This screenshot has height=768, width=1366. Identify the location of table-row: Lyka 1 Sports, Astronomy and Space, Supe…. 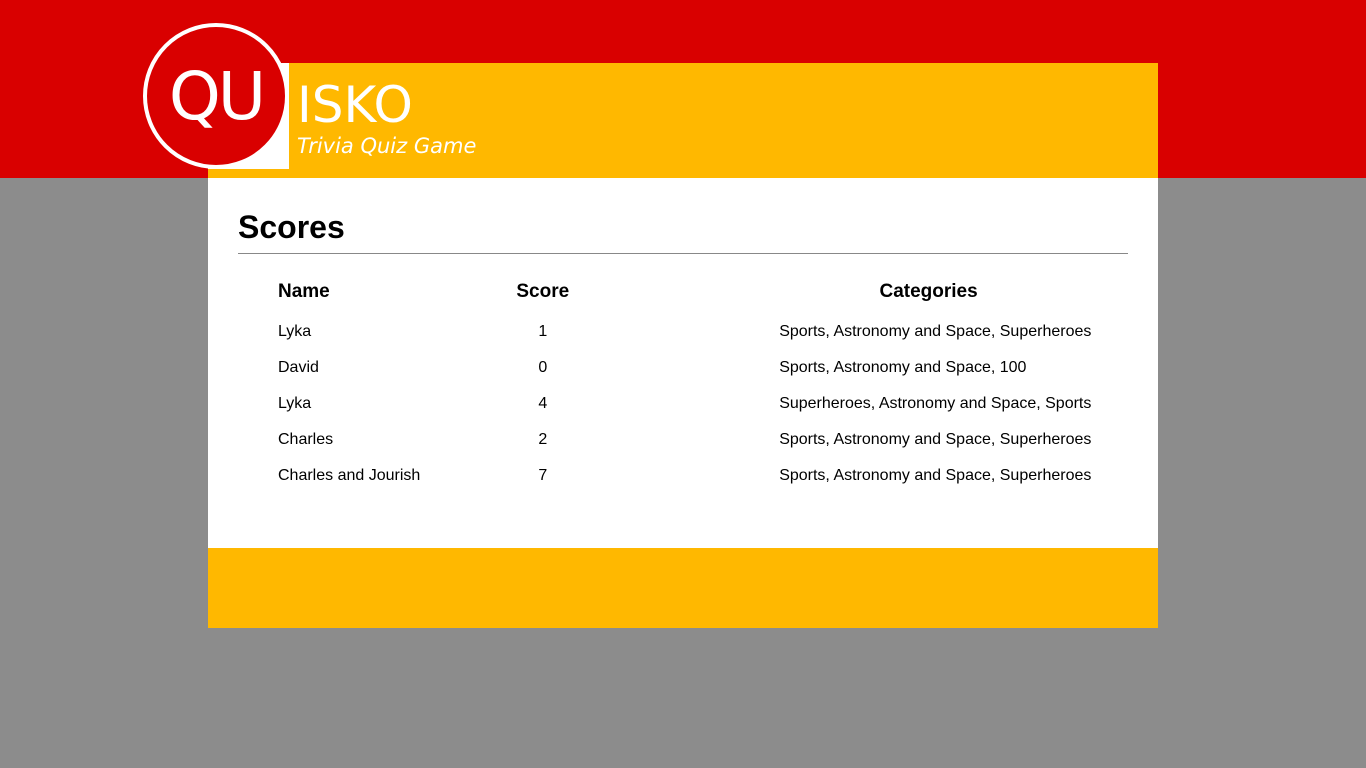
(713, 332).